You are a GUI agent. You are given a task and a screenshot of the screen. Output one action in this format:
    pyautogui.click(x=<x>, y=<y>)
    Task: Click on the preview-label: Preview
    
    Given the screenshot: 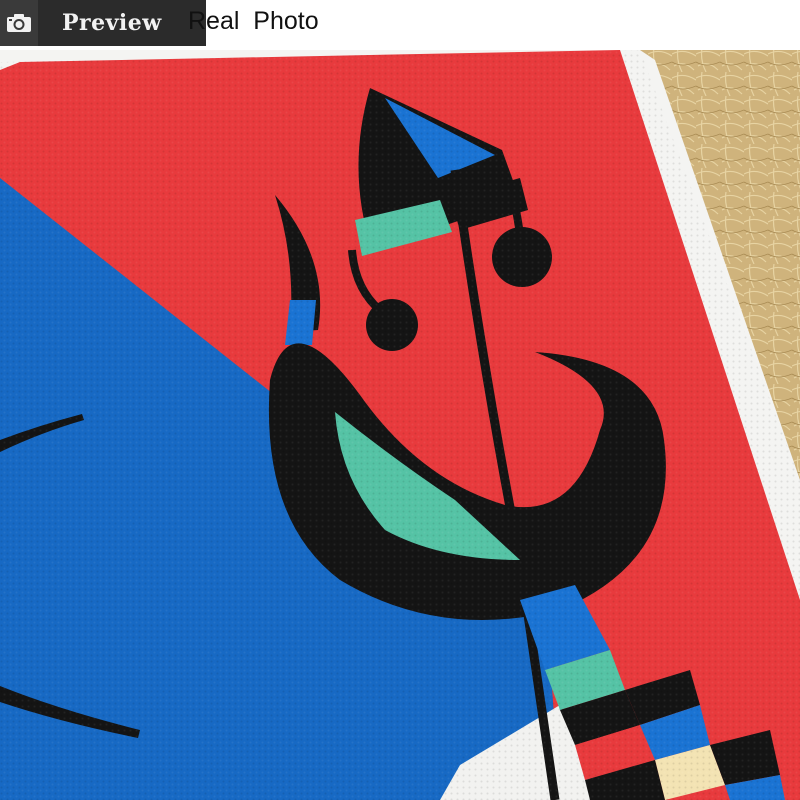 What is the action you would take?
    pyautogui.click(x=112, y=23)
    